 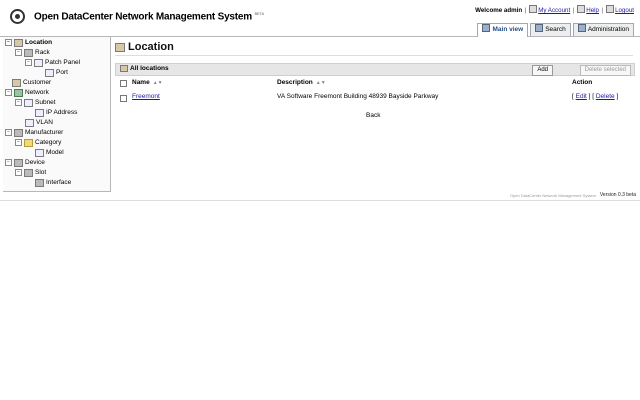 I want to click on tab-main-view-label: Main view, so click(x=508, y=29).